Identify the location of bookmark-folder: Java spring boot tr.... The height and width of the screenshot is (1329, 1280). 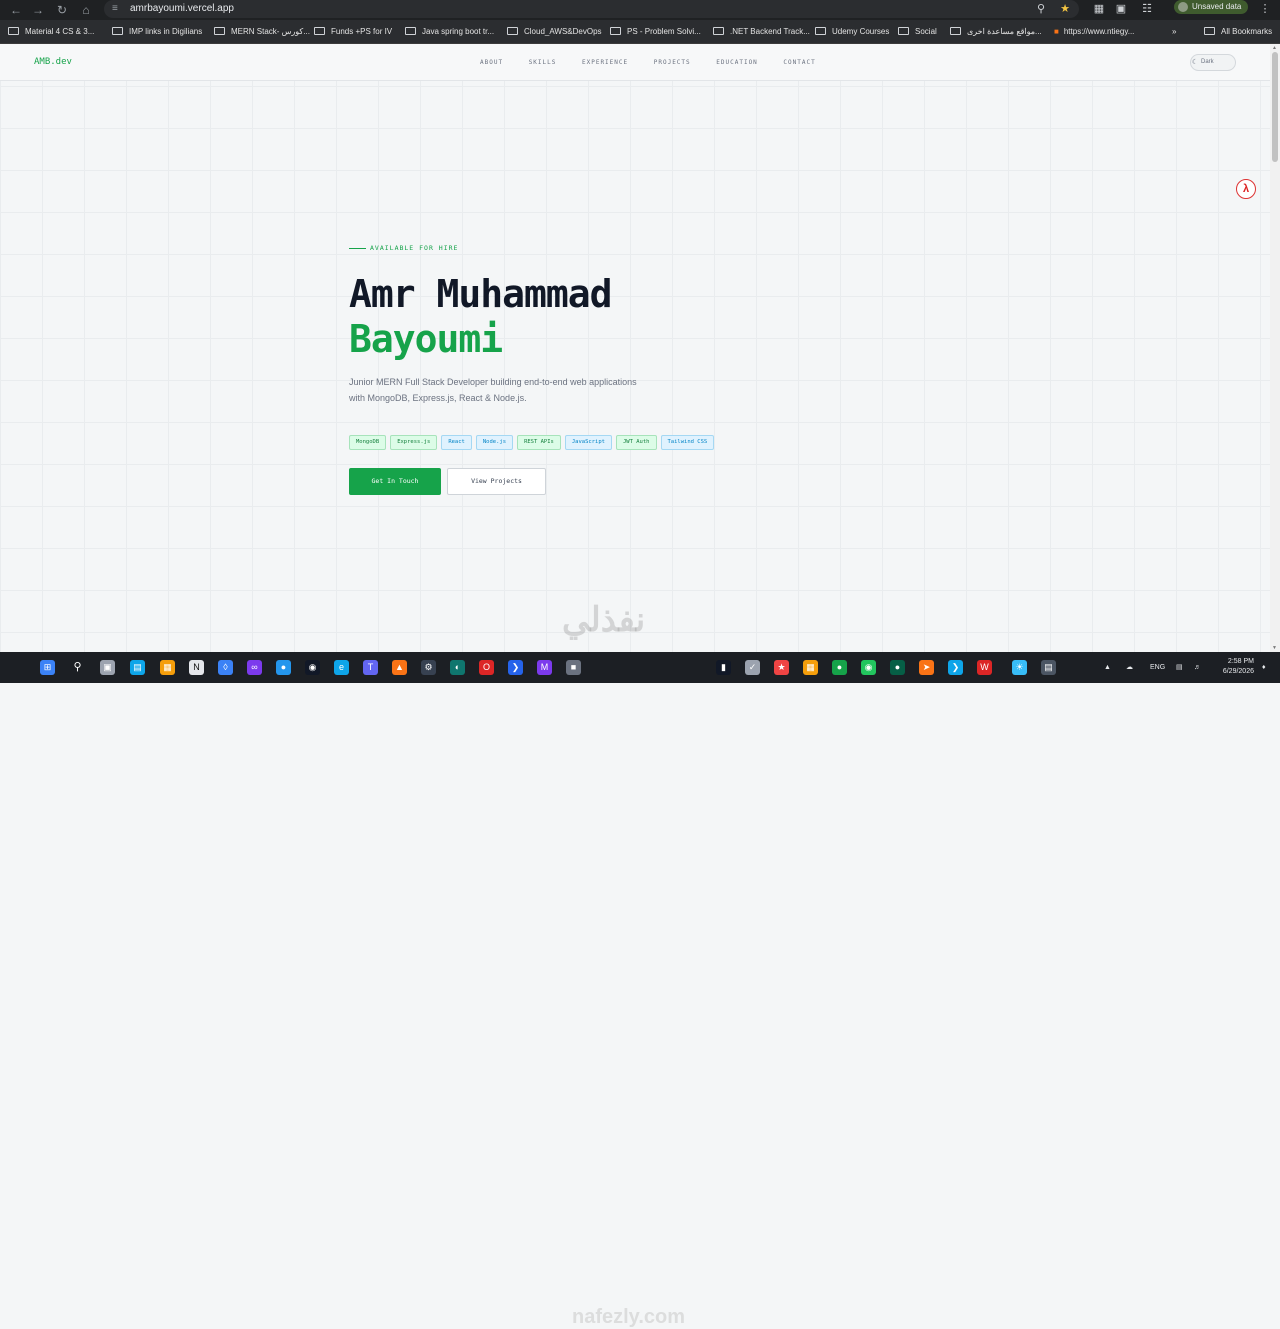
(449, 32).